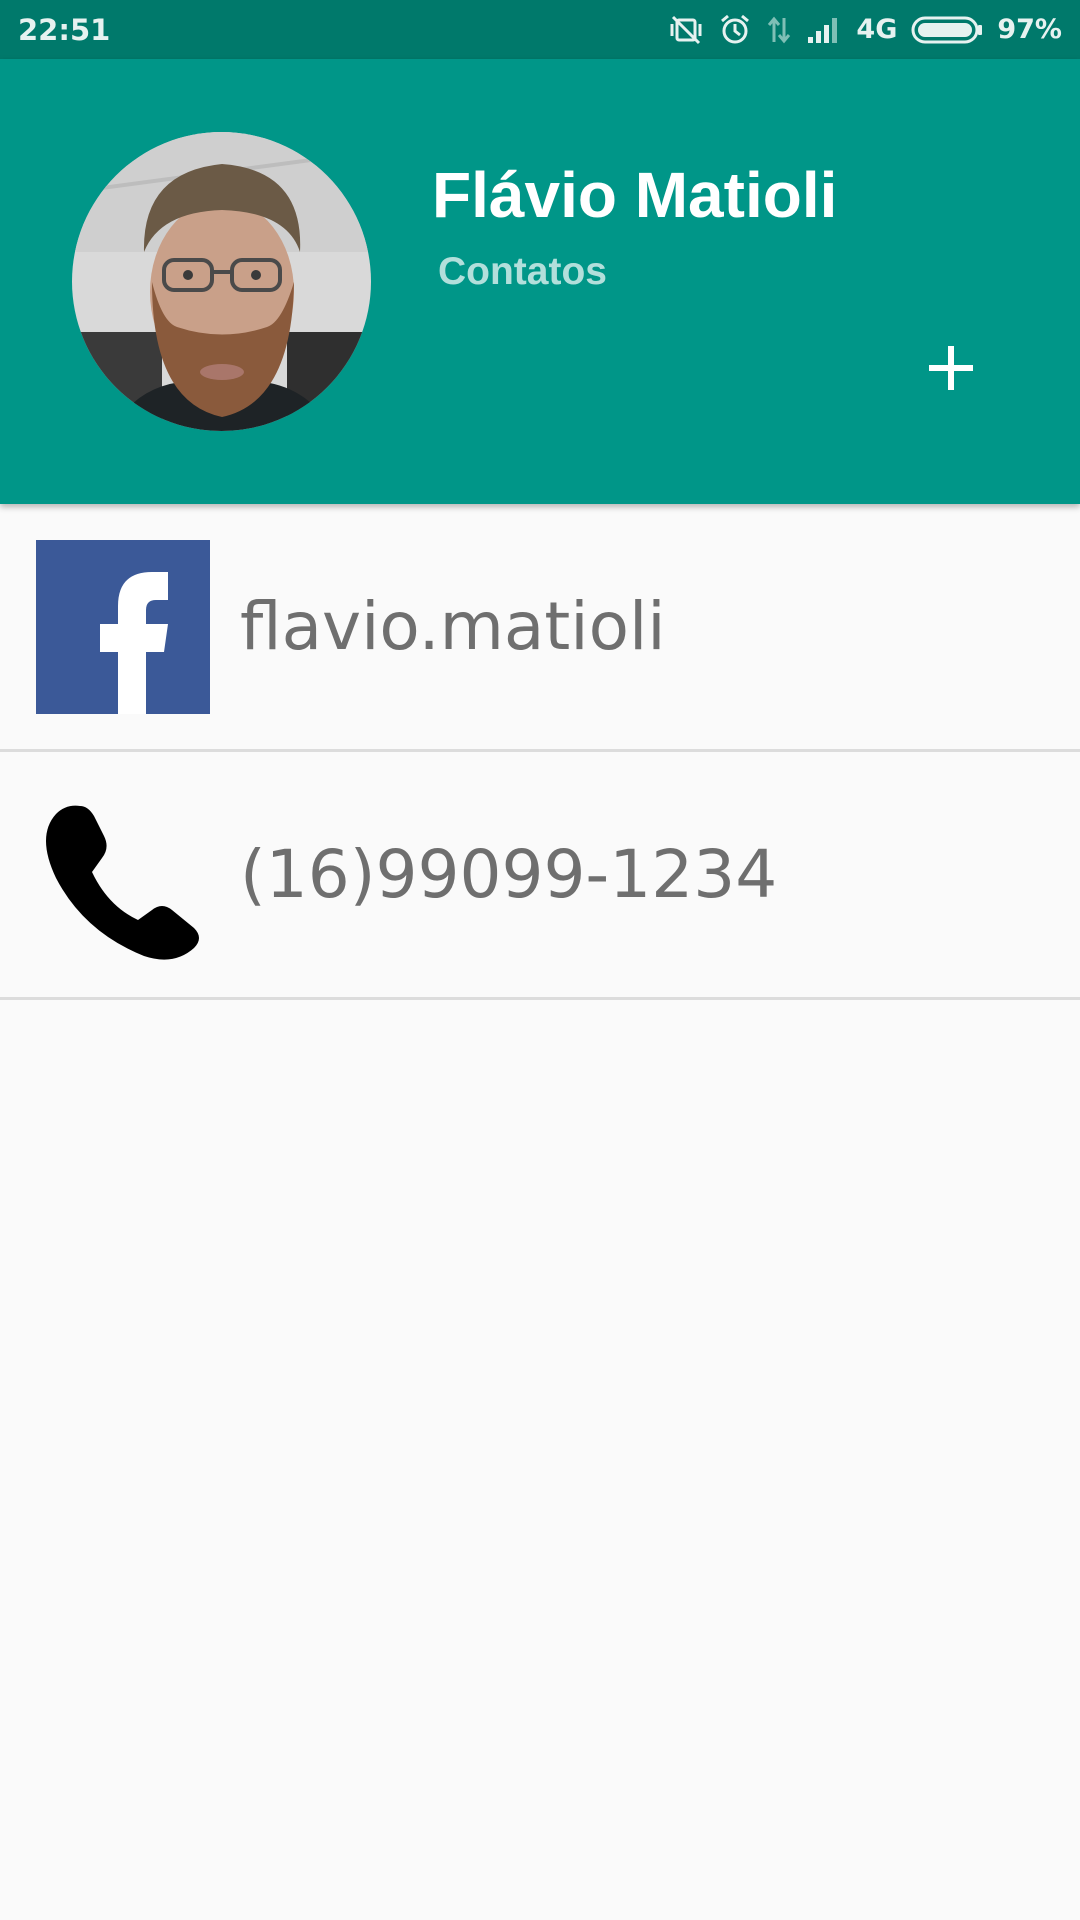 The width and height of the screenshot is (1080, 1920). What do you see at coordinates (64, 30) in the screenshot?
I see `status-time: 22:51` at bounding box center [64, 30].